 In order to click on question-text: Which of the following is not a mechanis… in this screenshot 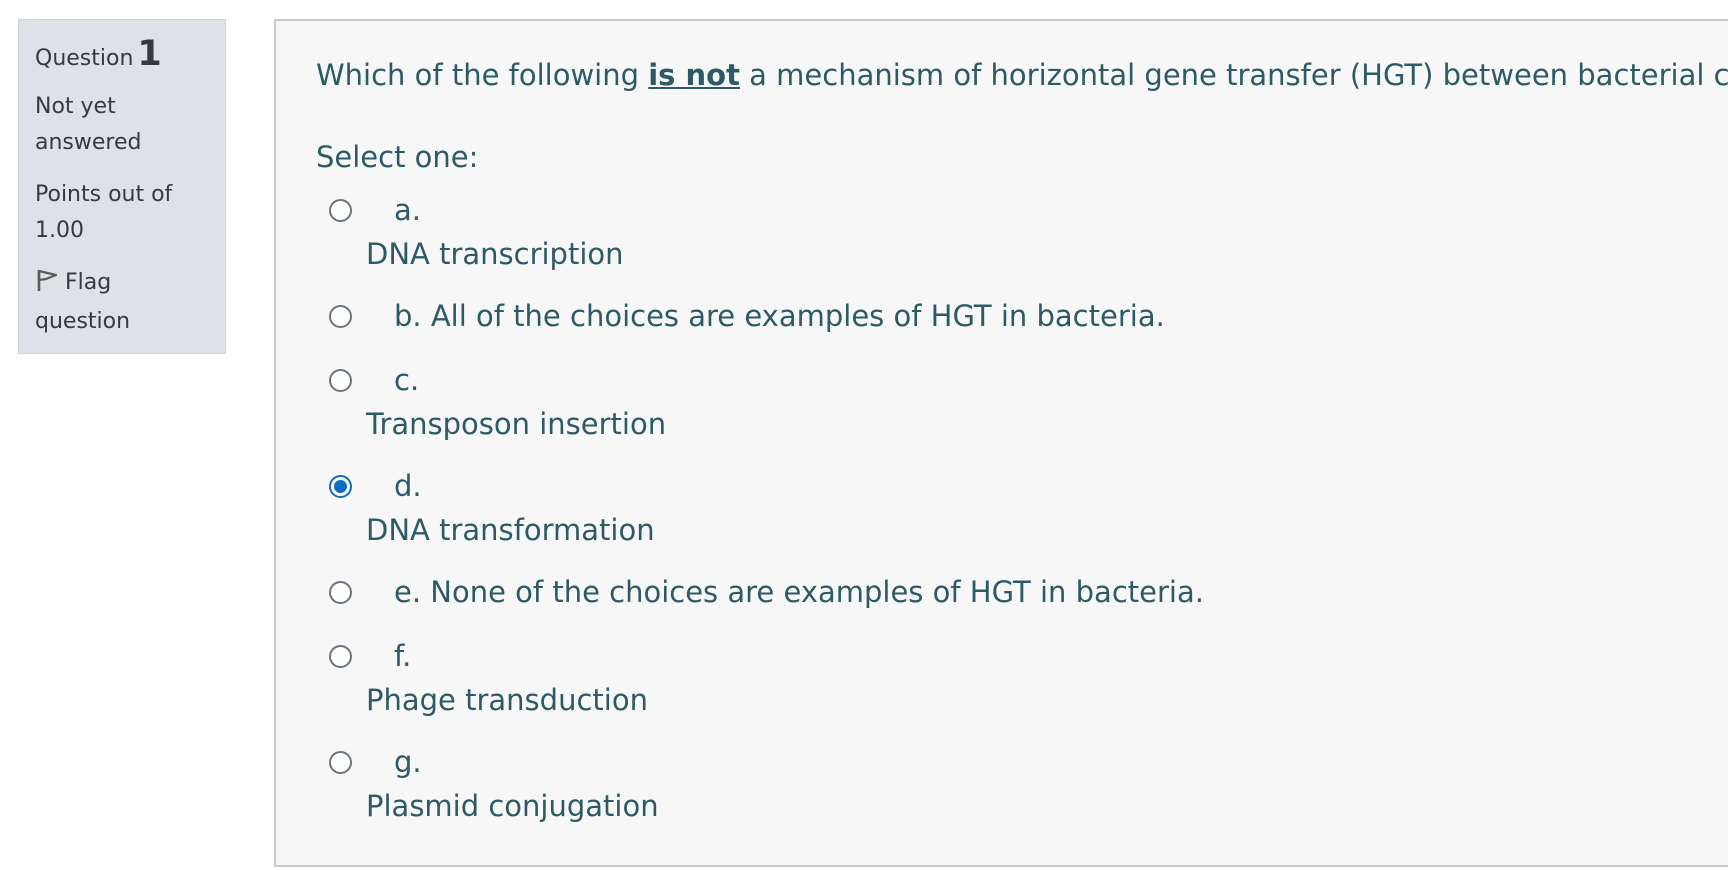, I will do `click(1022, 75)`.